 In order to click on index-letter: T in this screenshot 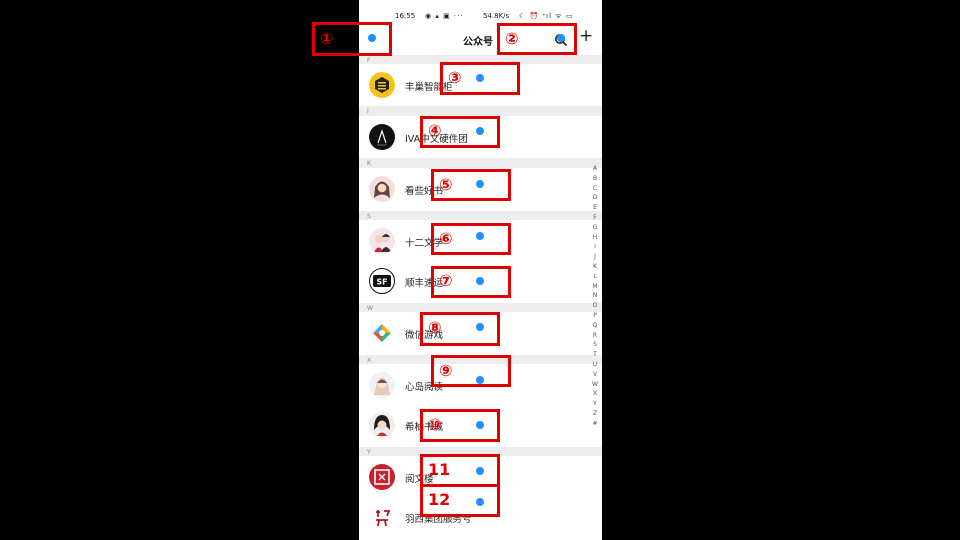, I will do `click(595, 355)`.